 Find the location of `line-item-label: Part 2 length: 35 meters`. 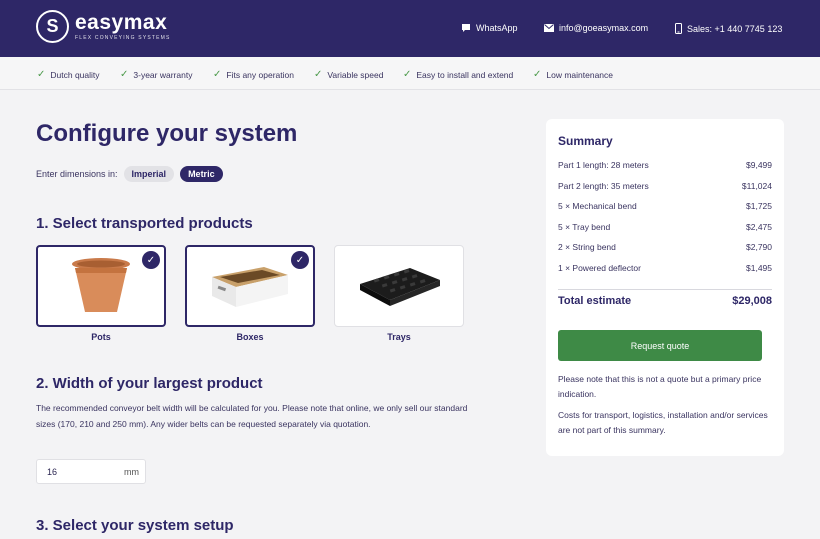

line-item-label: Part 2 length: 35 meters is located at coordinates (603, 186).